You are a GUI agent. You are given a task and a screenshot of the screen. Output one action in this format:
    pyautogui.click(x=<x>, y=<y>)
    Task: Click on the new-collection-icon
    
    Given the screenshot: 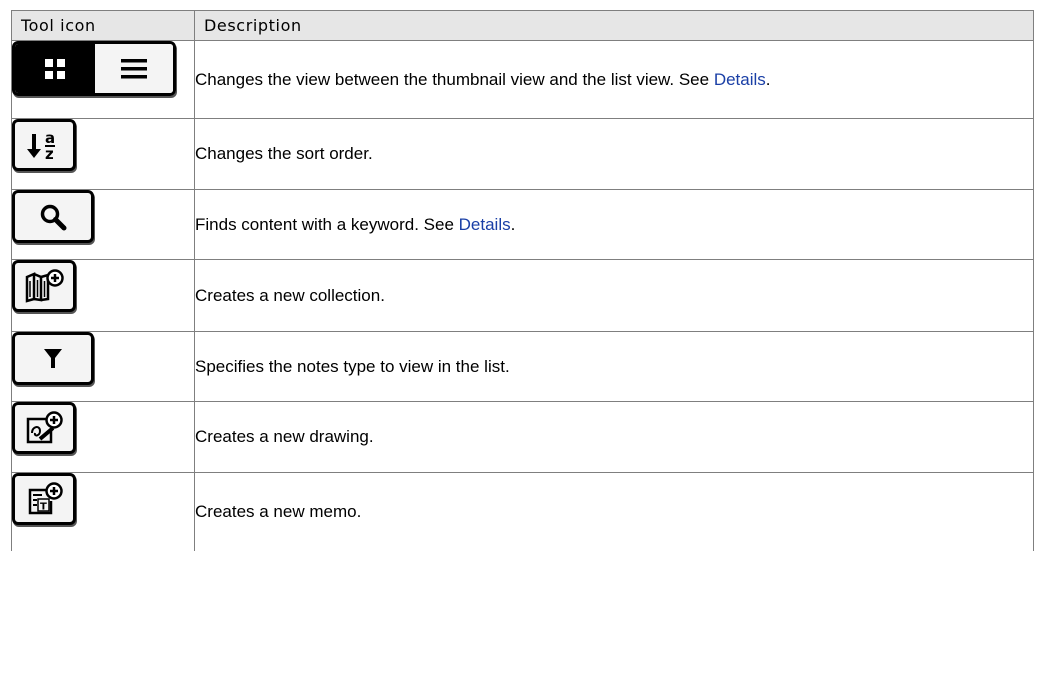 What is the action you would take?
    pyautogui.click(x=44, y=286)
    